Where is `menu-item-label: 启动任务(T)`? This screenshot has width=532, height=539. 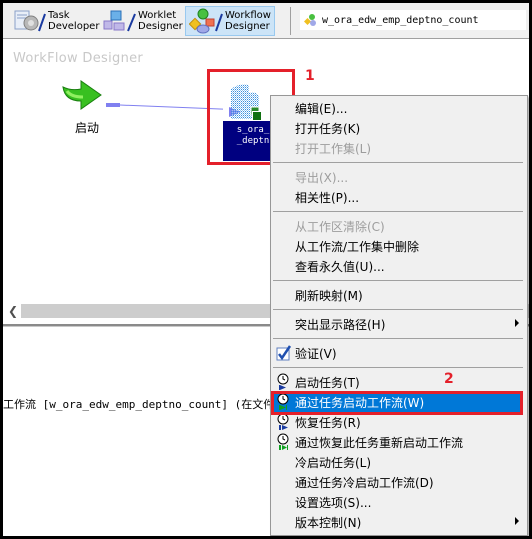
menu-item-label: 启动任务(T) is located at coordinates (327, 382).